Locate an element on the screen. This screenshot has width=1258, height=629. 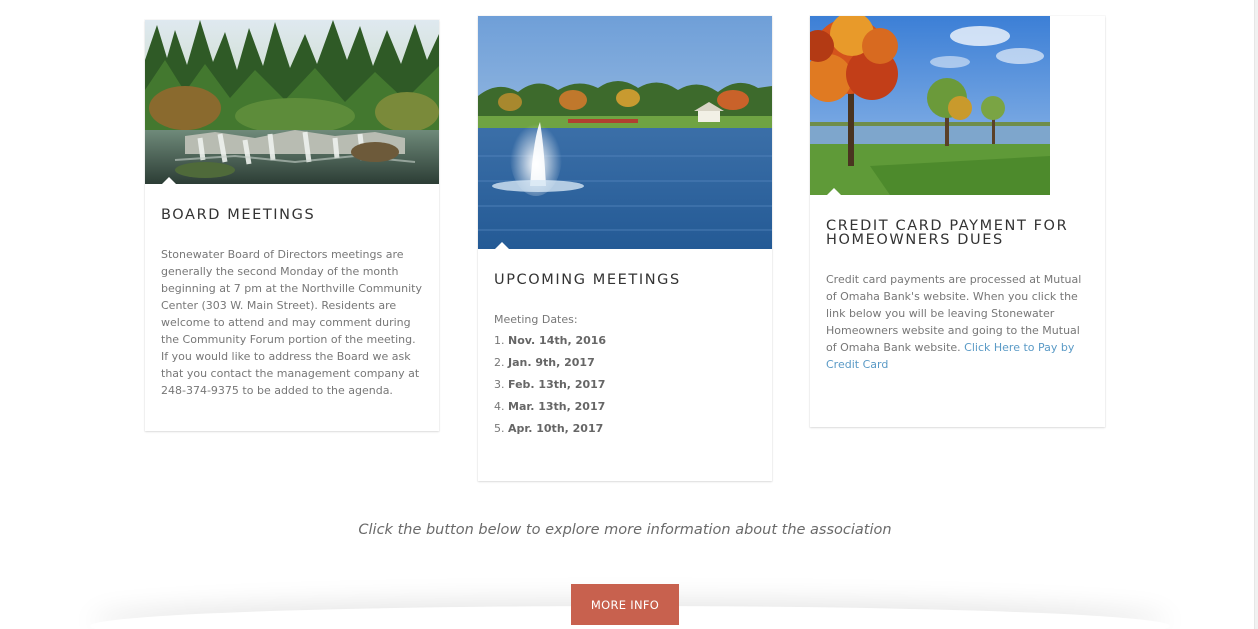
list-item: 2. Jan. 9th, 2017 is located at coordinates (544, 362).